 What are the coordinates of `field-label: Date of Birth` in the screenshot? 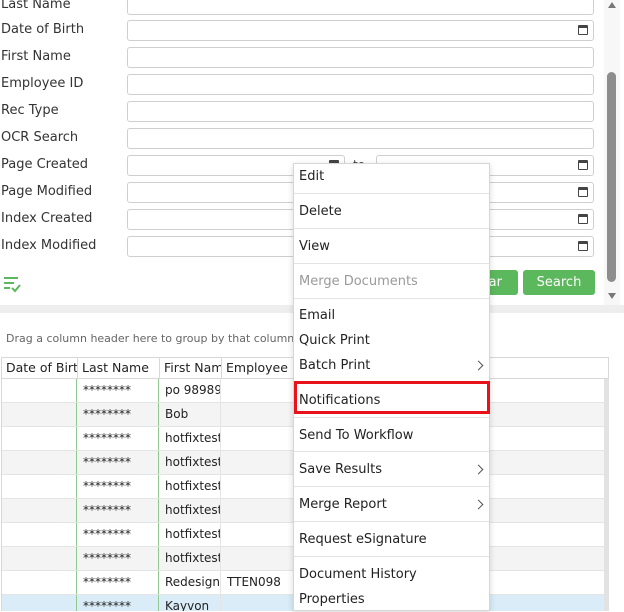 It's located at (43, 29).